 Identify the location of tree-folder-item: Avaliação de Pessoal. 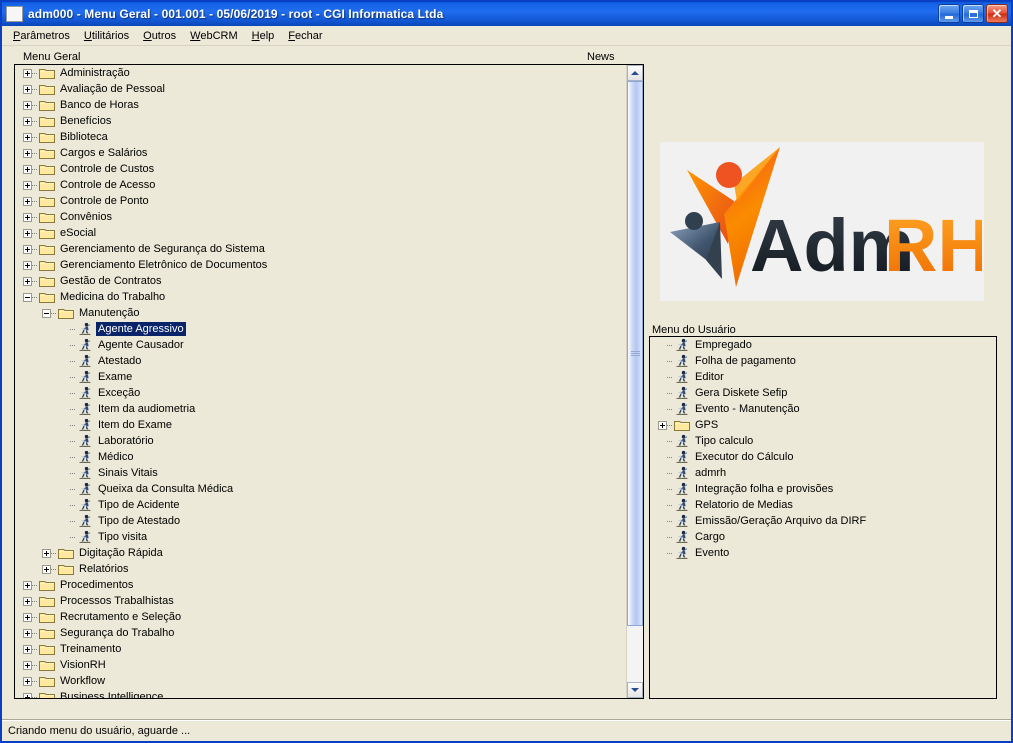
(320, 89).